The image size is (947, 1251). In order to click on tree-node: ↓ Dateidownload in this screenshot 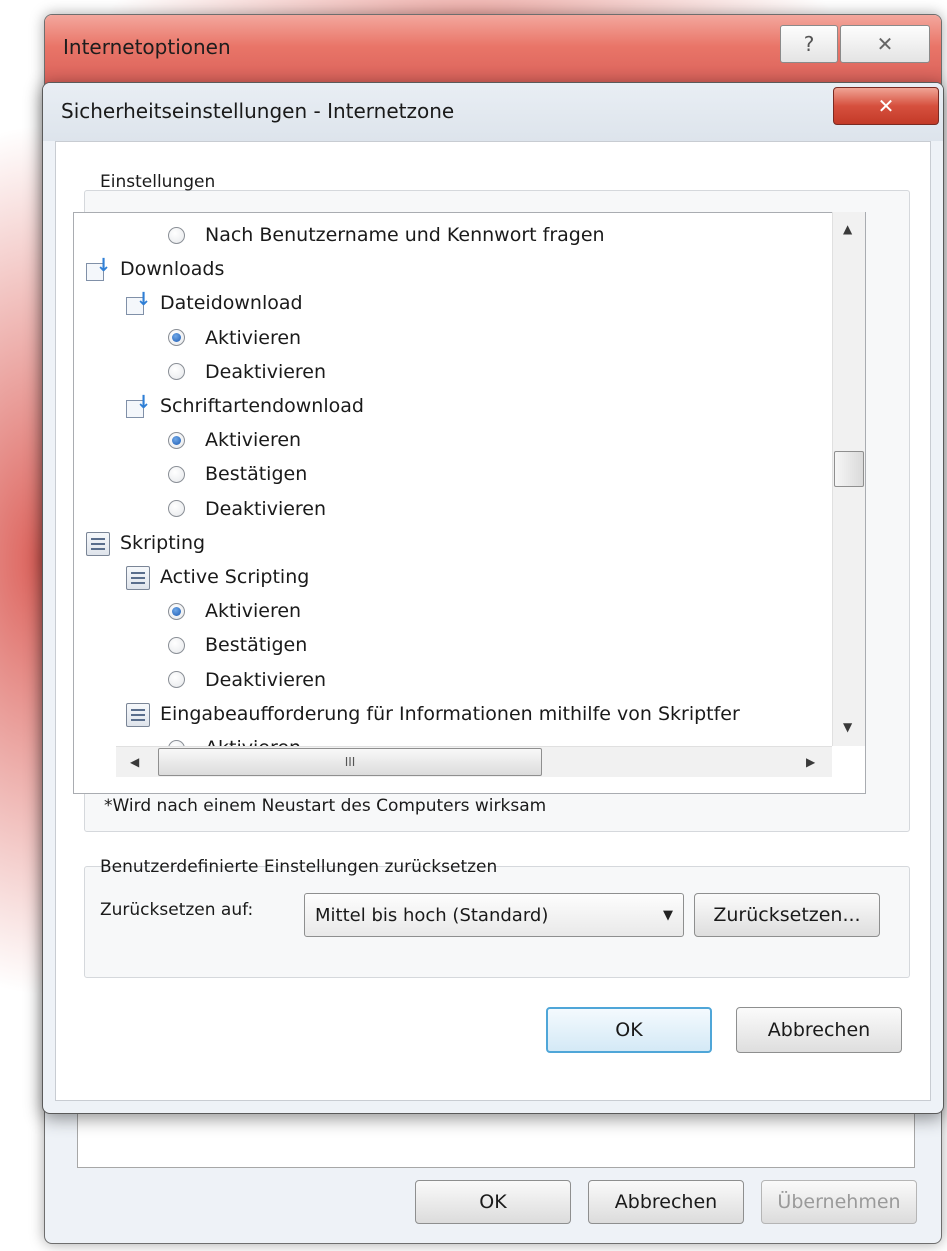, I will do `click(213, 303)`.